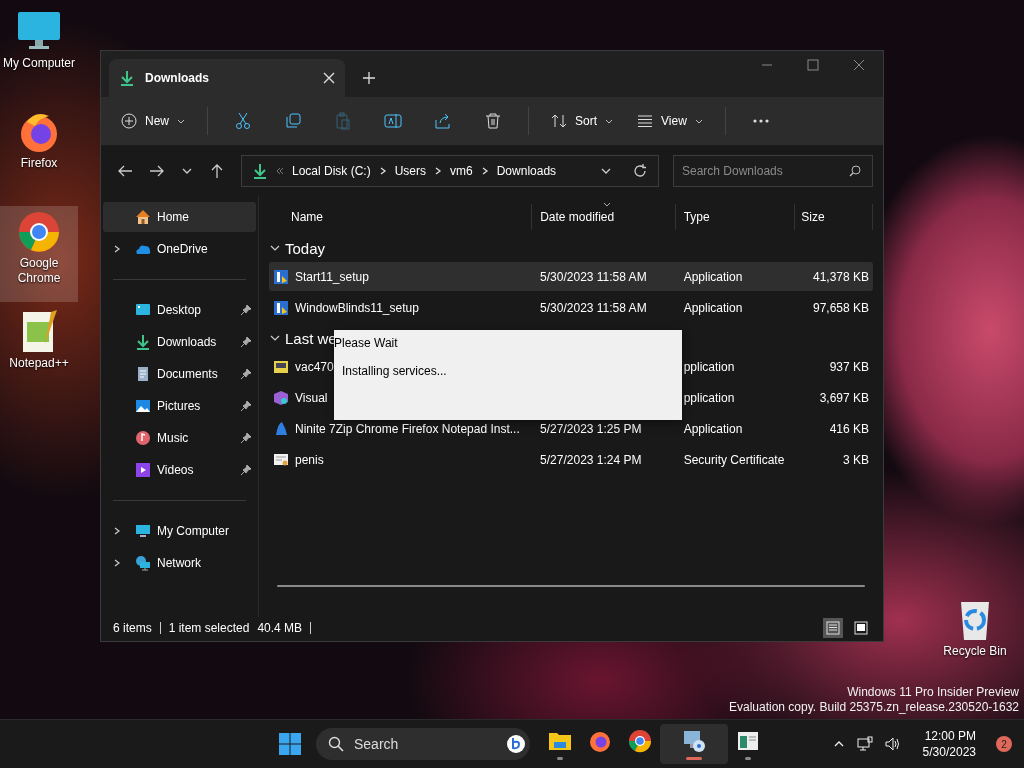  Describe the element at coordinates (209, 628) in the screenshot. I see `selection-info: 1 item selected` at that location.